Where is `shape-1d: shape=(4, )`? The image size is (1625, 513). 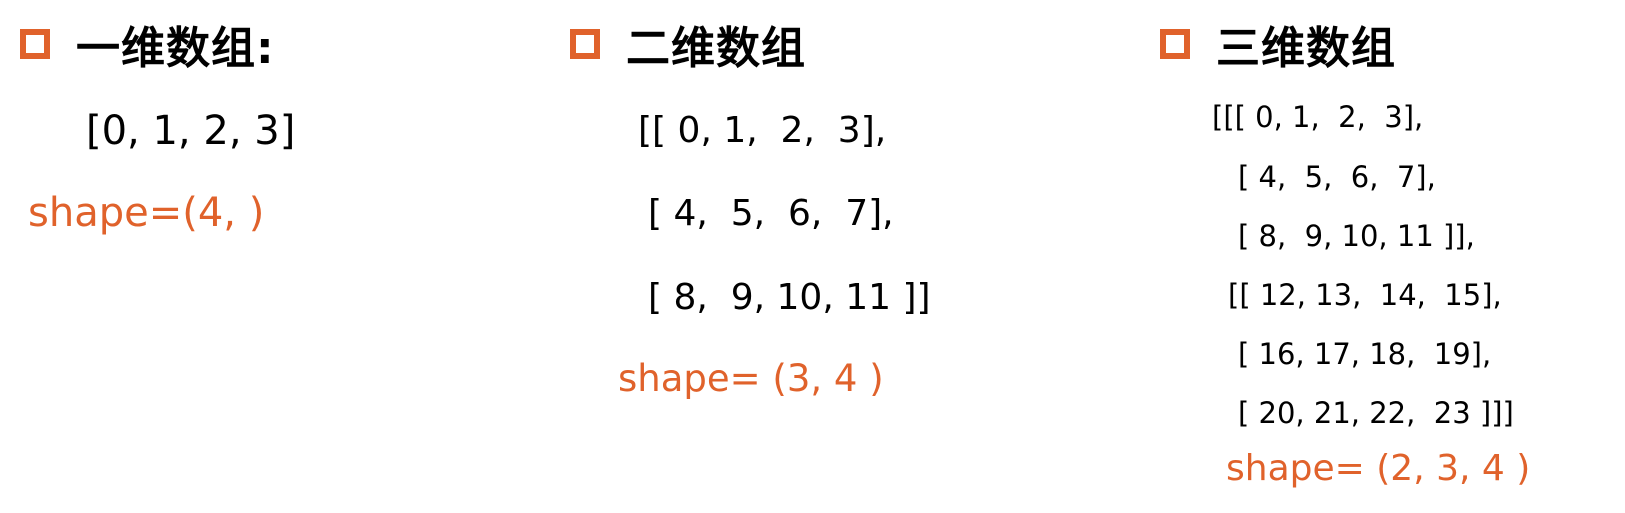 shape-1d: shape=(4, ) is located at coordinates (146, 213).